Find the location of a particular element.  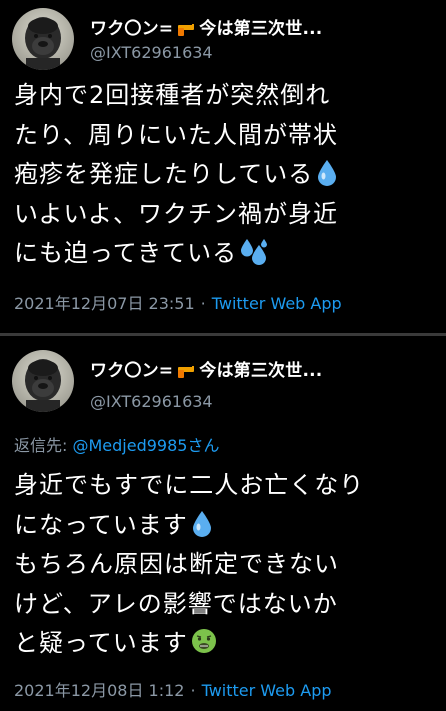

tweet-line: 疱疹を発症したりしている is located at coordinates (228, 175).